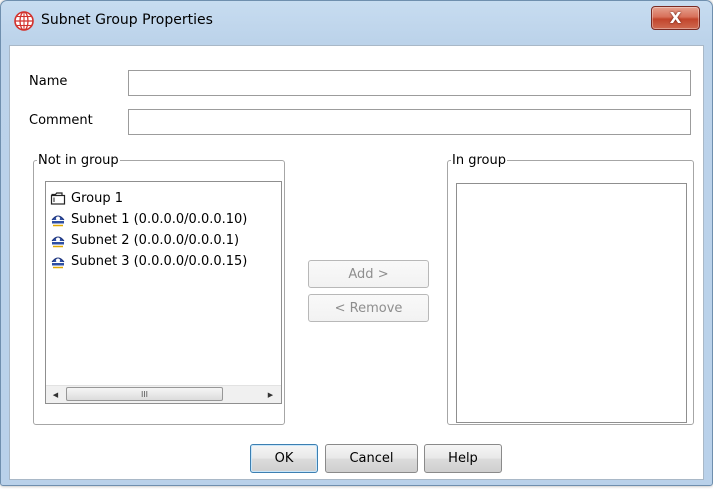  I want to click on scroll-grip-icon: III, so click(144, 394).